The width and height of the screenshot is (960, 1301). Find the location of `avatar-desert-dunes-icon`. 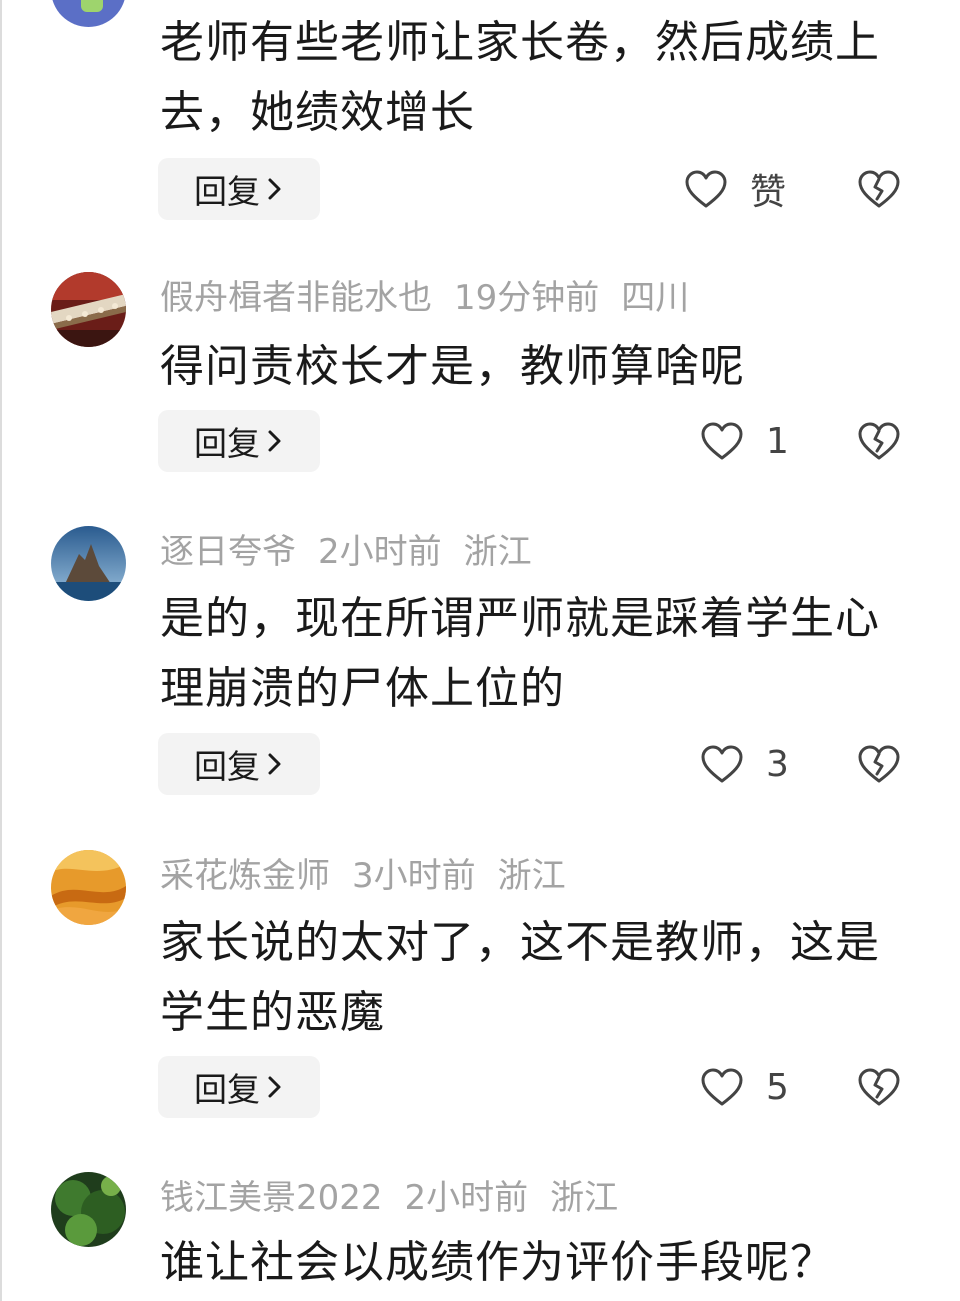

avatar-desert-dunes-icon is located at coordinates (88, 887).